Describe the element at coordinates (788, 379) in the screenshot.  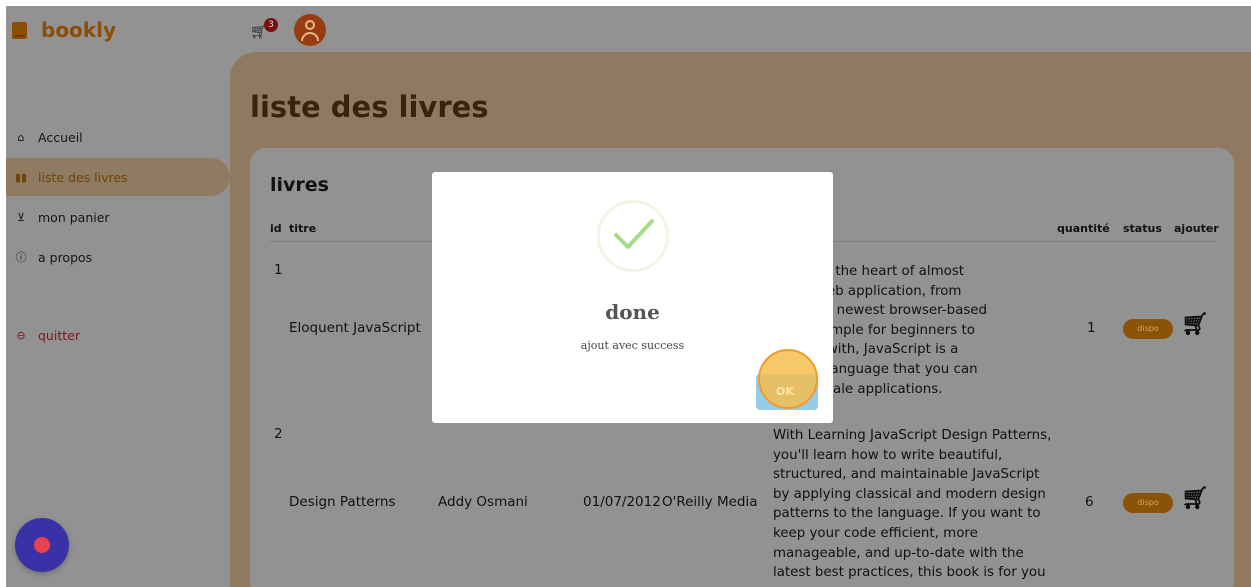
I see `click-highlight` at that location.